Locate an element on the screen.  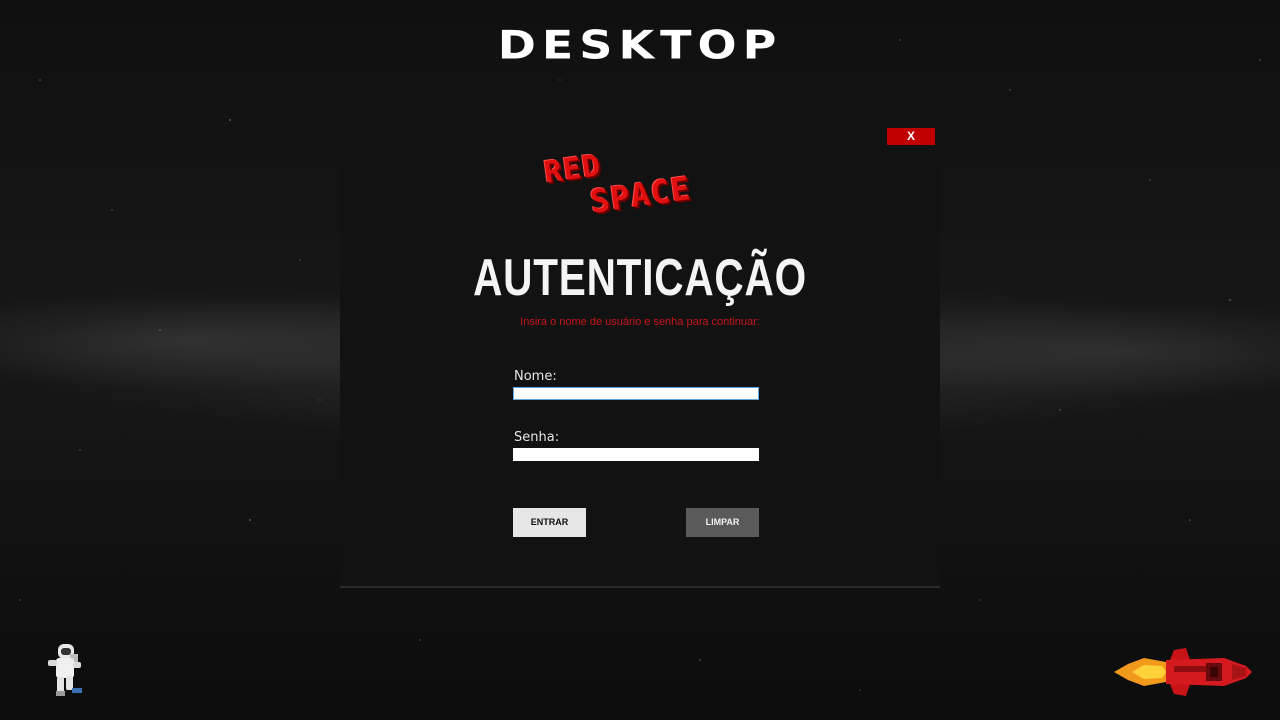
desktop-title: DESKTOP is located at coordinates (640, 45).